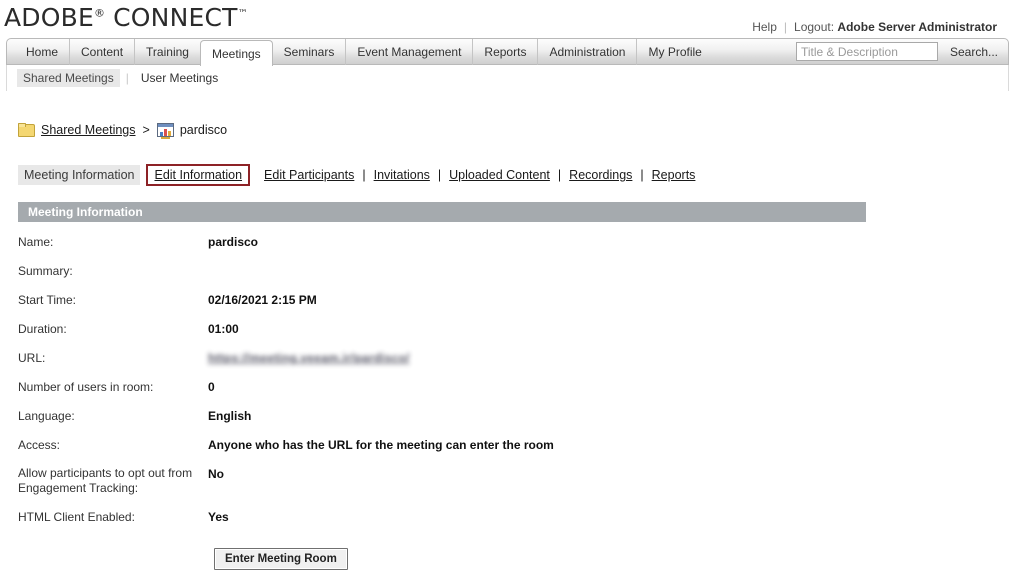 The height and width of the screenshot is (570, 1015). I want to click on trademark-mark-icon: ™, so click(242, 14).